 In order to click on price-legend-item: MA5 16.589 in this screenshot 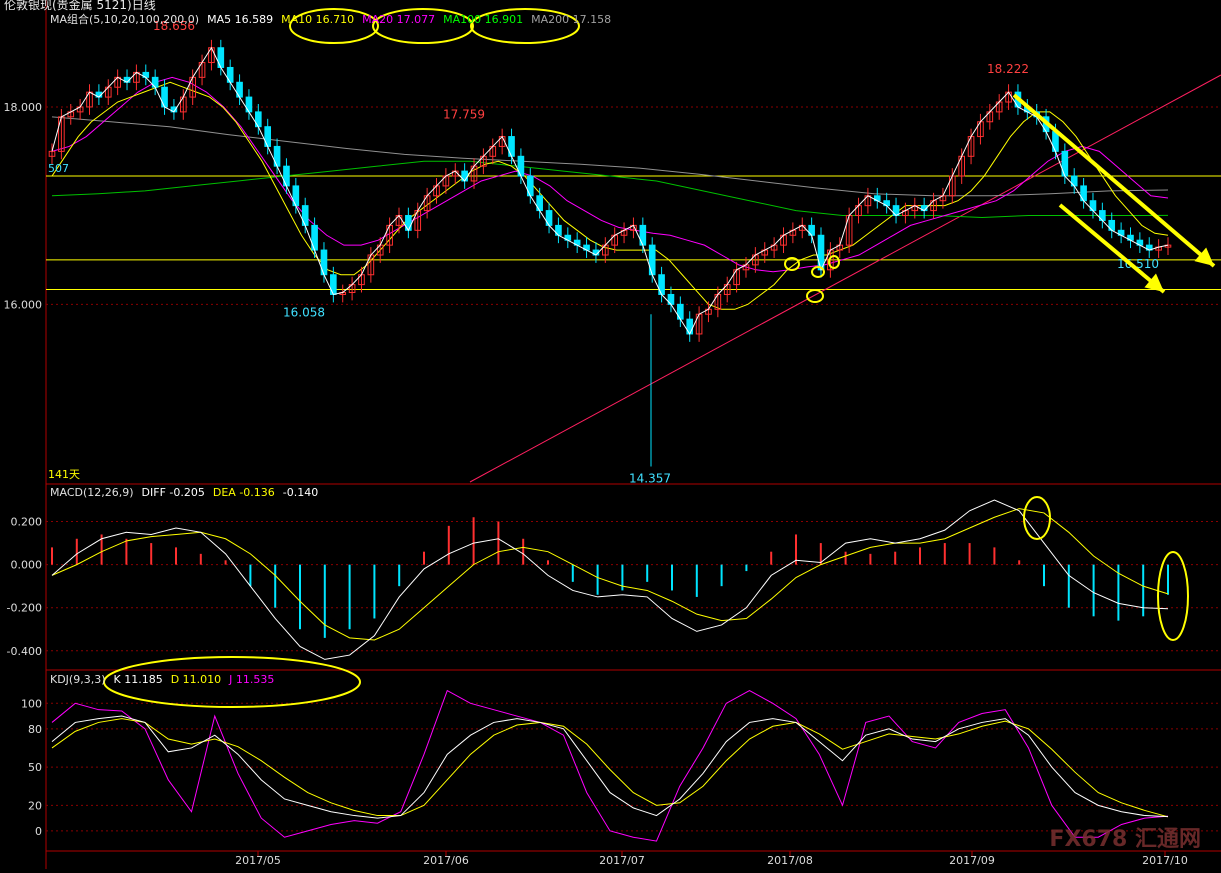, I will do `click(240, 19)`.